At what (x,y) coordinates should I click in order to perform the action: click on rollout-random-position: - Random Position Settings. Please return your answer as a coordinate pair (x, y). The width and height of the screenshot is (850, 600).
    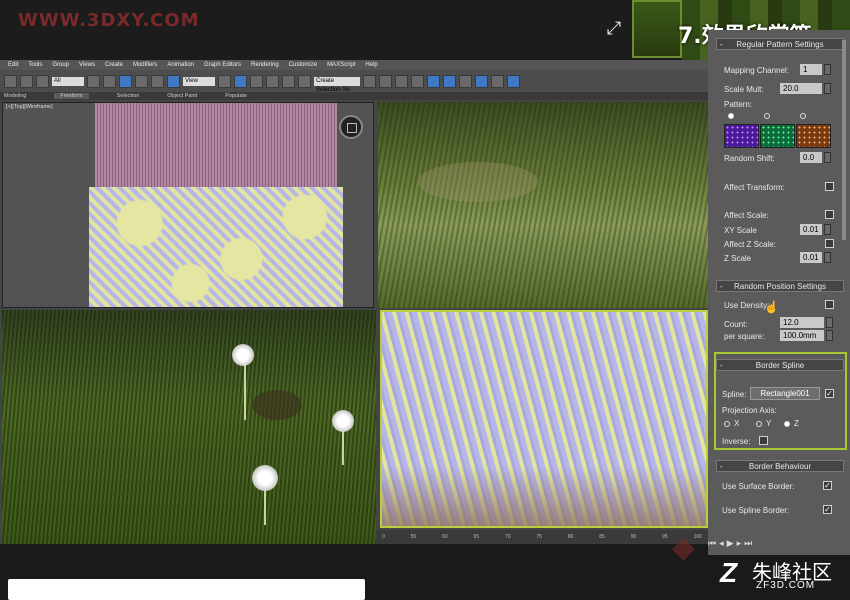
    Looking at the image, I should click on (780, 286).